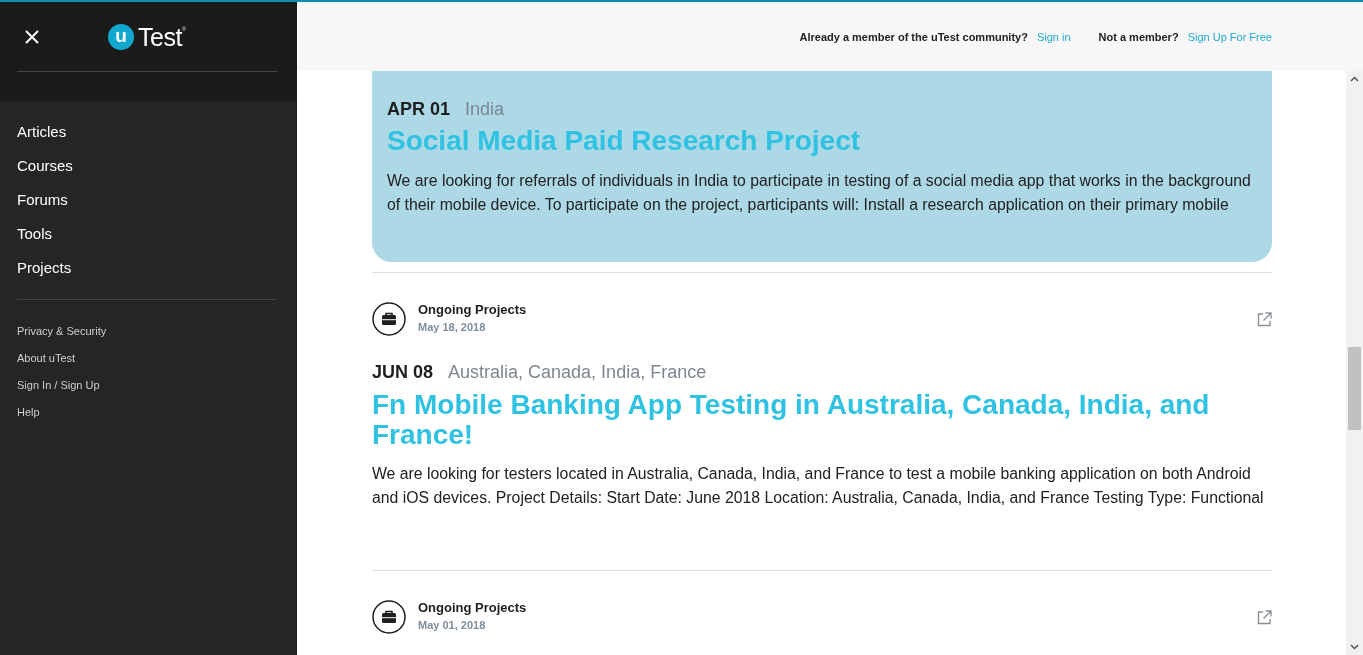 This screenshot has height=655, width=1363. What do you see at coordinates (160, 36) in the screenshot?
I see `logo-text: Test` at bounding box center [160, 36].